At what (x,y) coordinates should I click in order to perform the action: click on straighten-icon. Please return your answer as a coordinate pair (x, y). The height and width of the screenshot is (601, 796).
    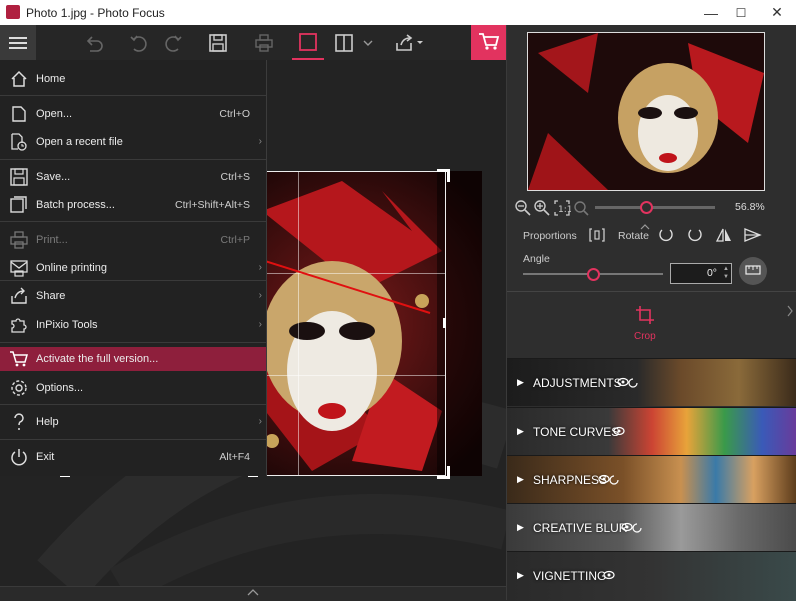
    Looking at the image, I should click on (753, 271).